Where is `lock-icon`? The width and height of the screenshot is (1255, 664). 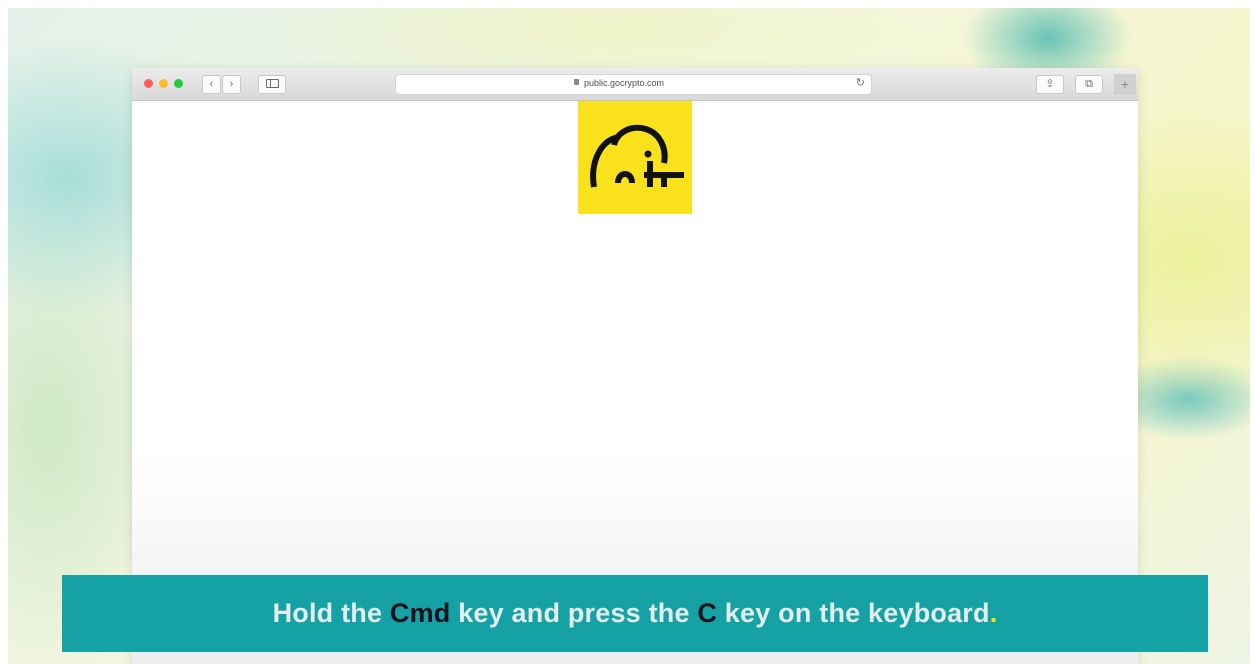 lock-icon is located at coordinates (576, 82).